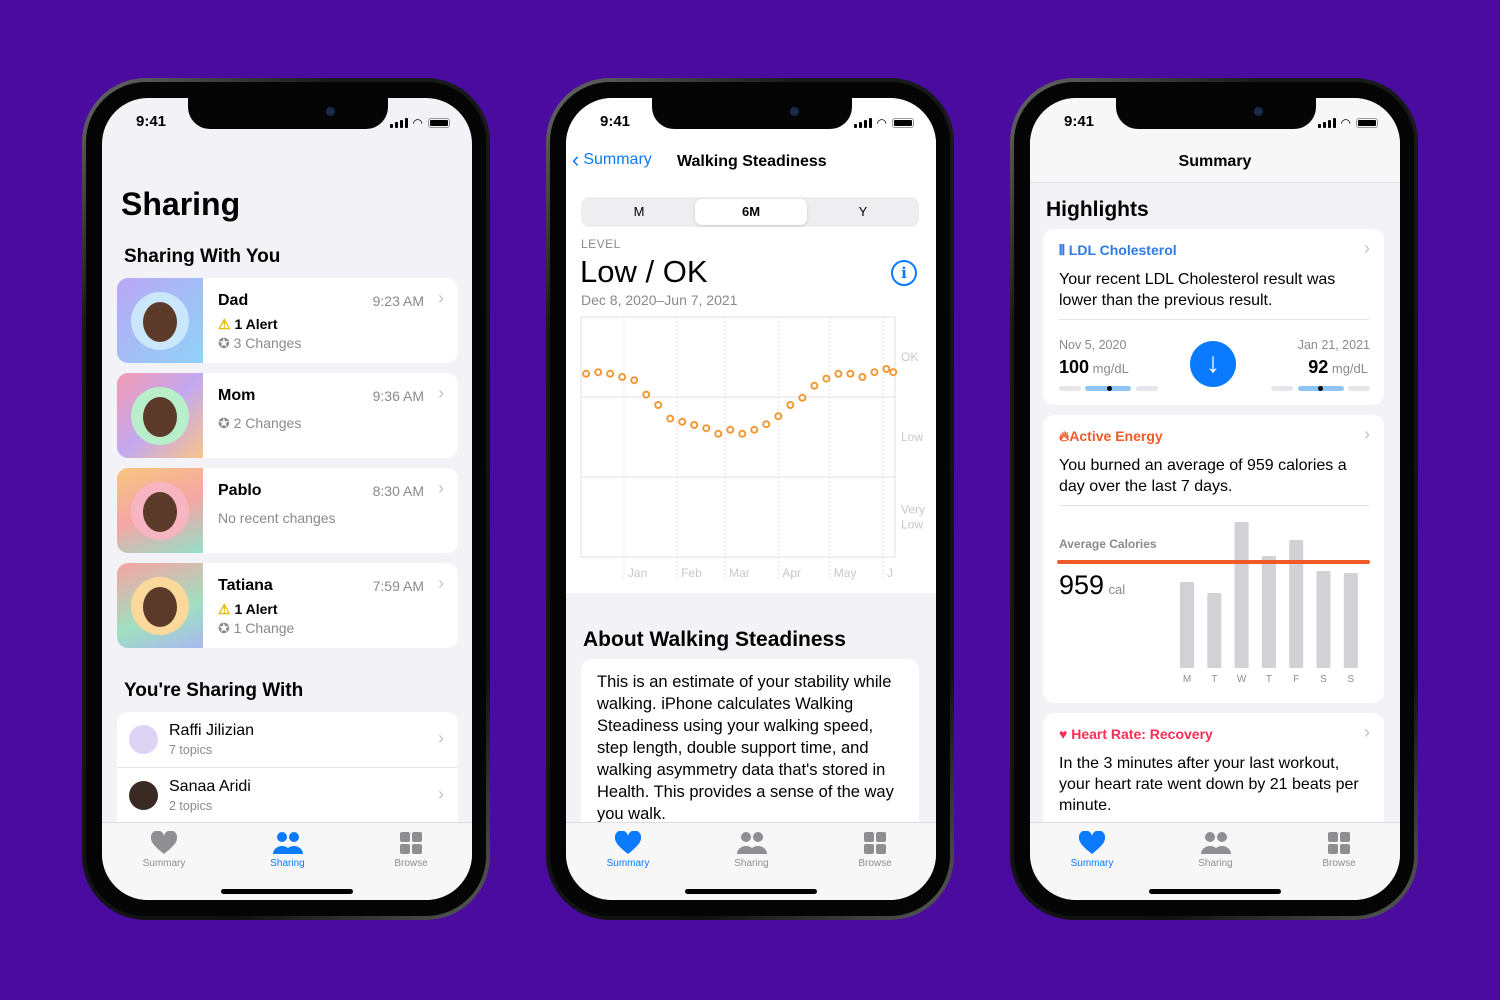 The width and height of the screenshot is (1500, 1000). What do you see at coordinates (287, 415) in the screenshot?
I see `person-card: Mom 9:36 AM › ✪ 2 Changes` at bounding box center [287, 415].